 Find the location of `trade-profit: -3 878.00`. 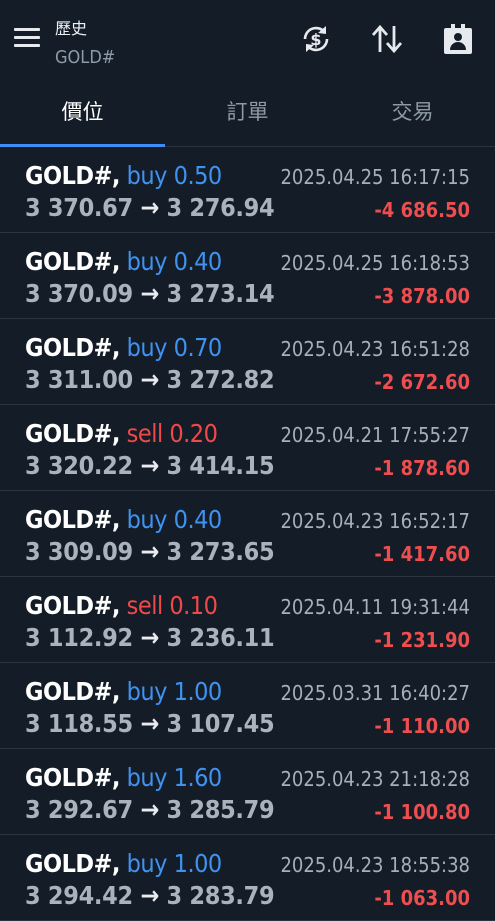

trade-profit: -3 878.00 is located at coordinates (422, 296).